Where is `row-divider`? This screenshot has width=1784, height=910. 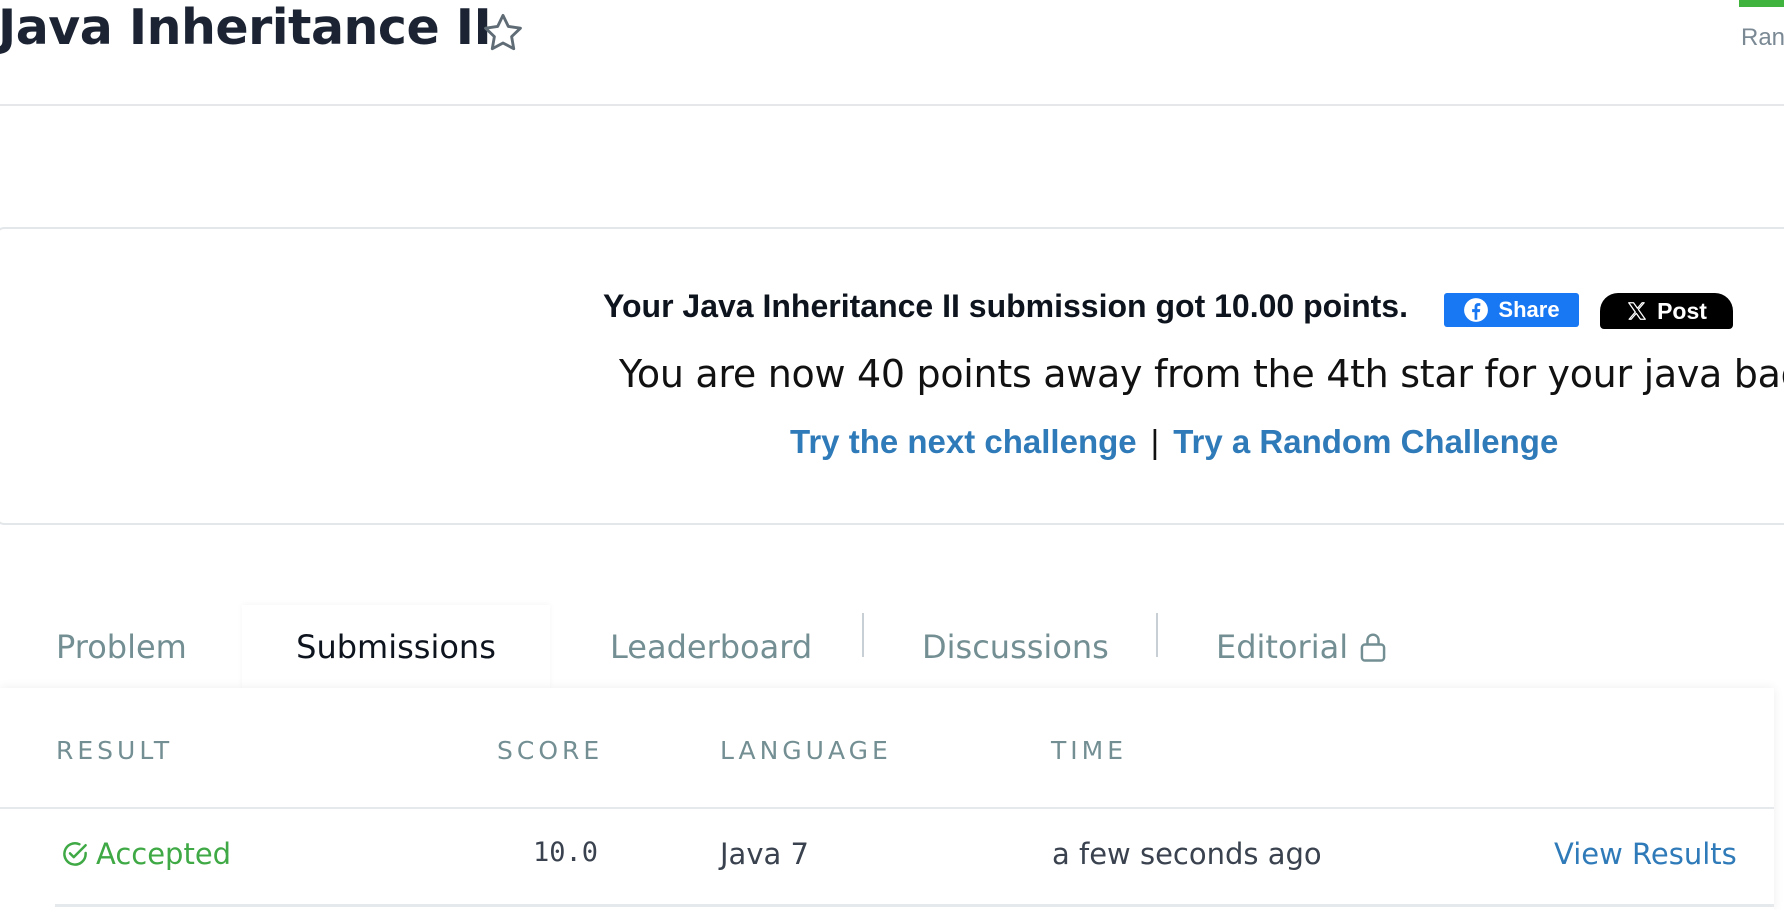
row-divider is located at coordinates (914, 905).